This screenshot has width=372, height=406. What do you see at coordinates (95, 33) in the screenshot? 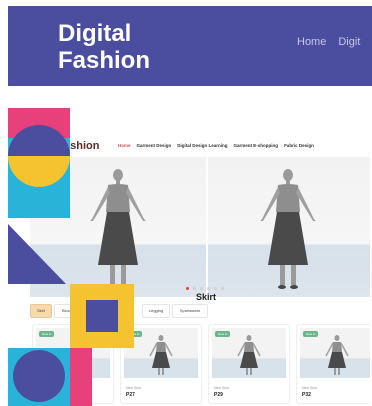
I see `brand-line-1: Digital` at bounding box center [95, 33].